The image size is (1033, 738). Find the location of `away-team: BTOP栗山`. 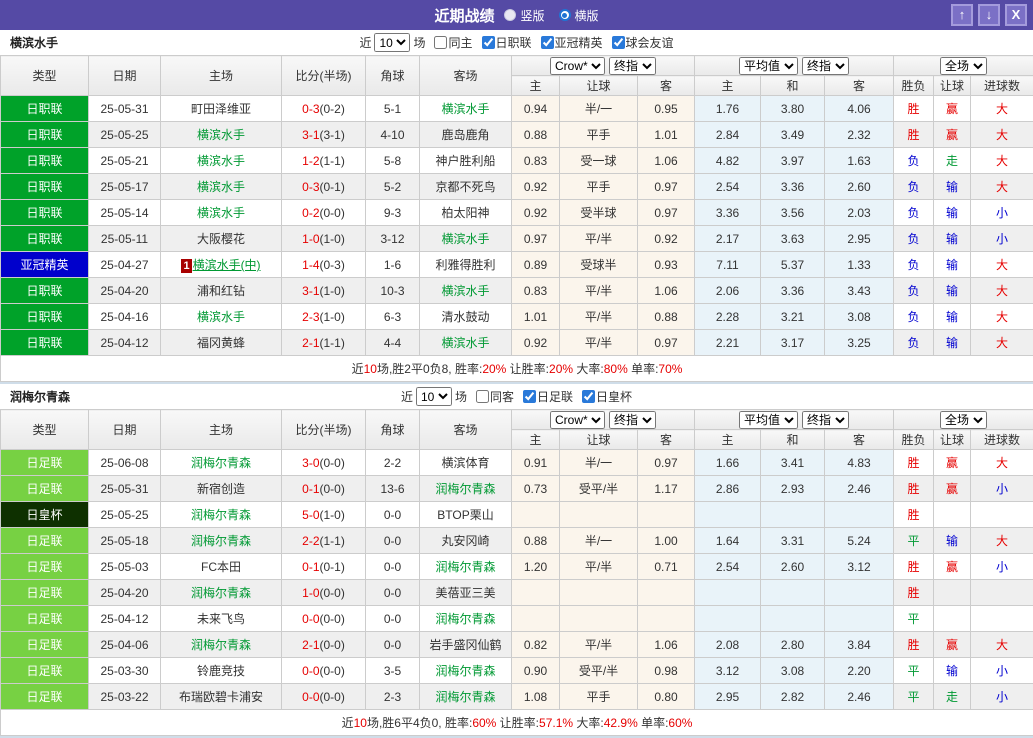

away-team: BTOP栗山 is located at coordinates (465, 515).